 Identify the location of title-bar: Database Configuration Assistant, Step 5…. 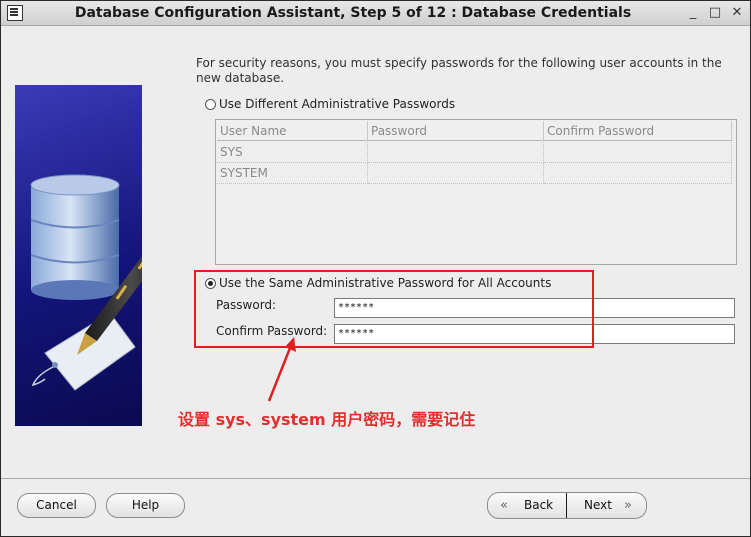
(375, 13).